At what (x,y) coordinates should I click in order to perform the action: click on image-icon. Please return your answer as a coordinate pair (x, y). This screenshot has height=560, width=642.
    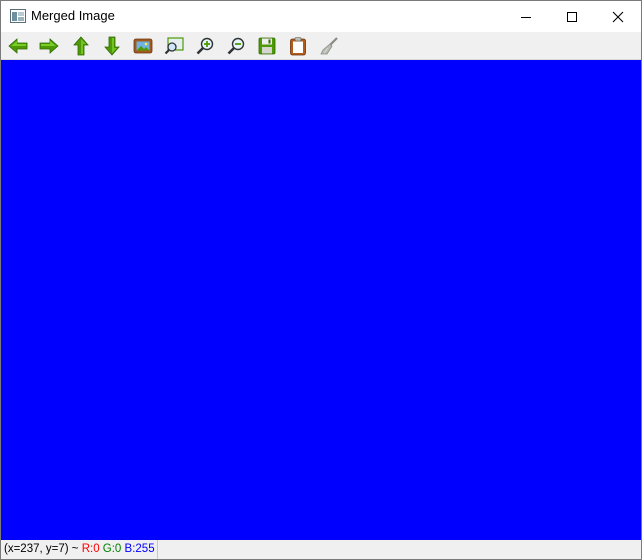
    Looking at the image, I should click on (143, 46).